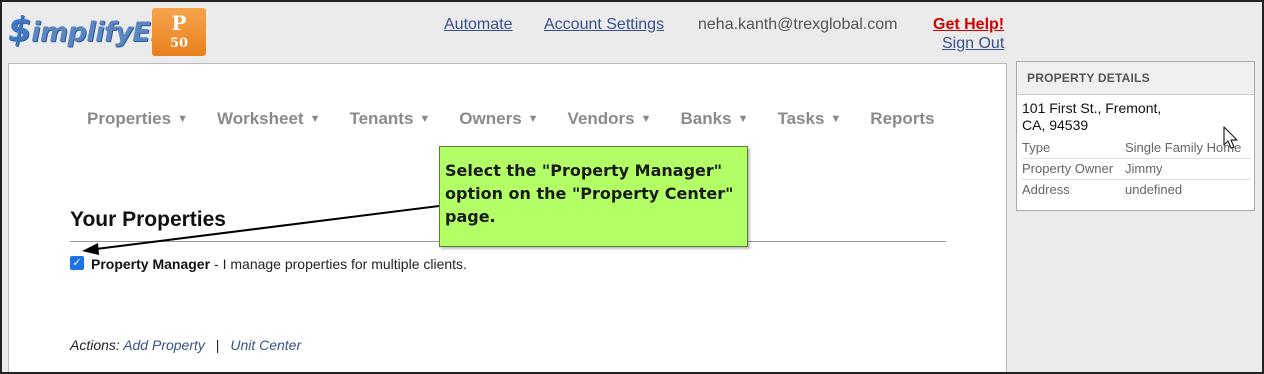  I want to click on unit-center-link: Unit Center, so click(265, 345).